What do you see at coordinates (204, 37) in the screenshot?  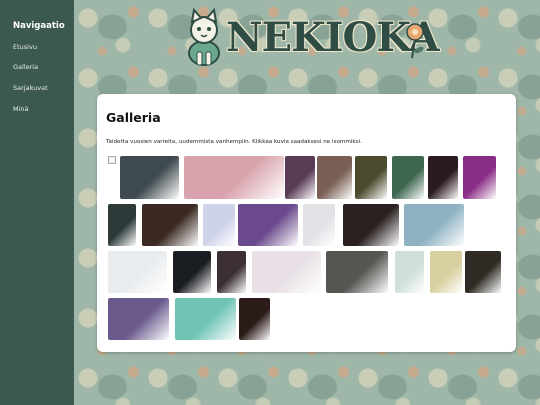 I see `cat-mascot-icon` at bounding box center [204, 37].